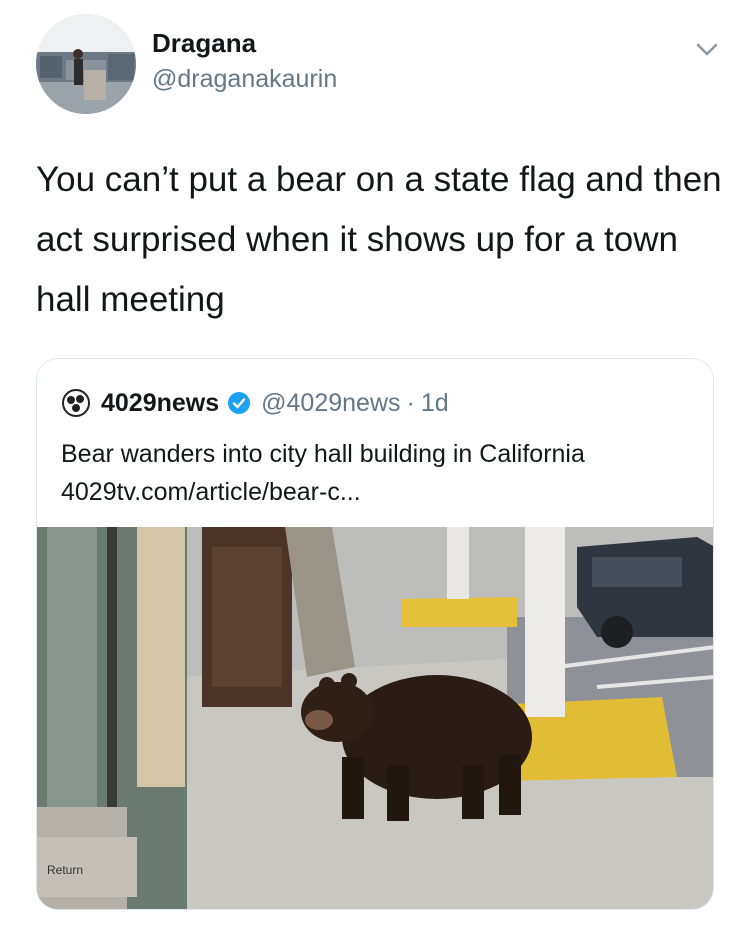 Image resolution: width=750 pixels, height=941 pixels. What do you see at coordinates (160, 403) in the screenshot?
I see `quoted-display-name: 4029news` at bounding box center [160, 403].